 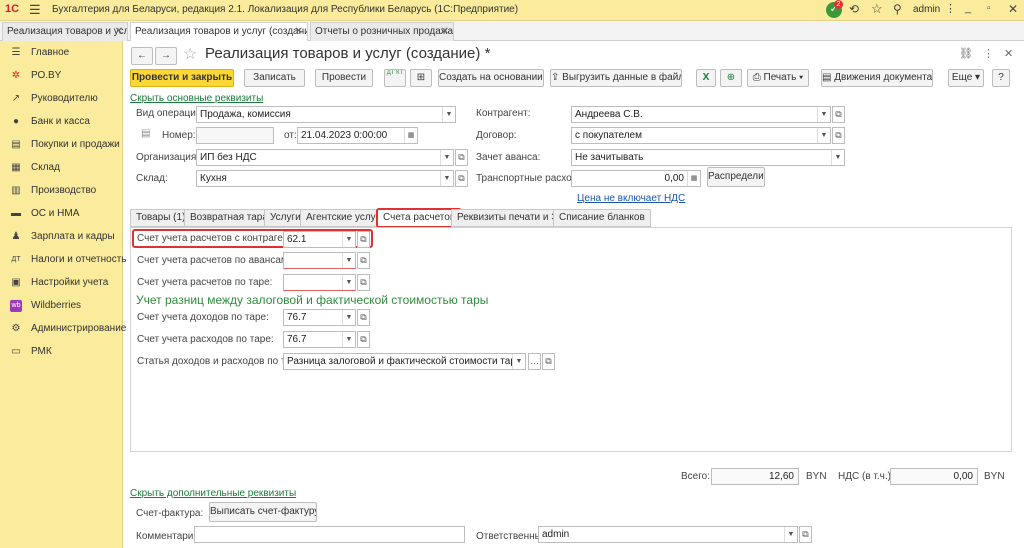 I want to click on number-edit-icon: ▤, so click(x=145, y=133).